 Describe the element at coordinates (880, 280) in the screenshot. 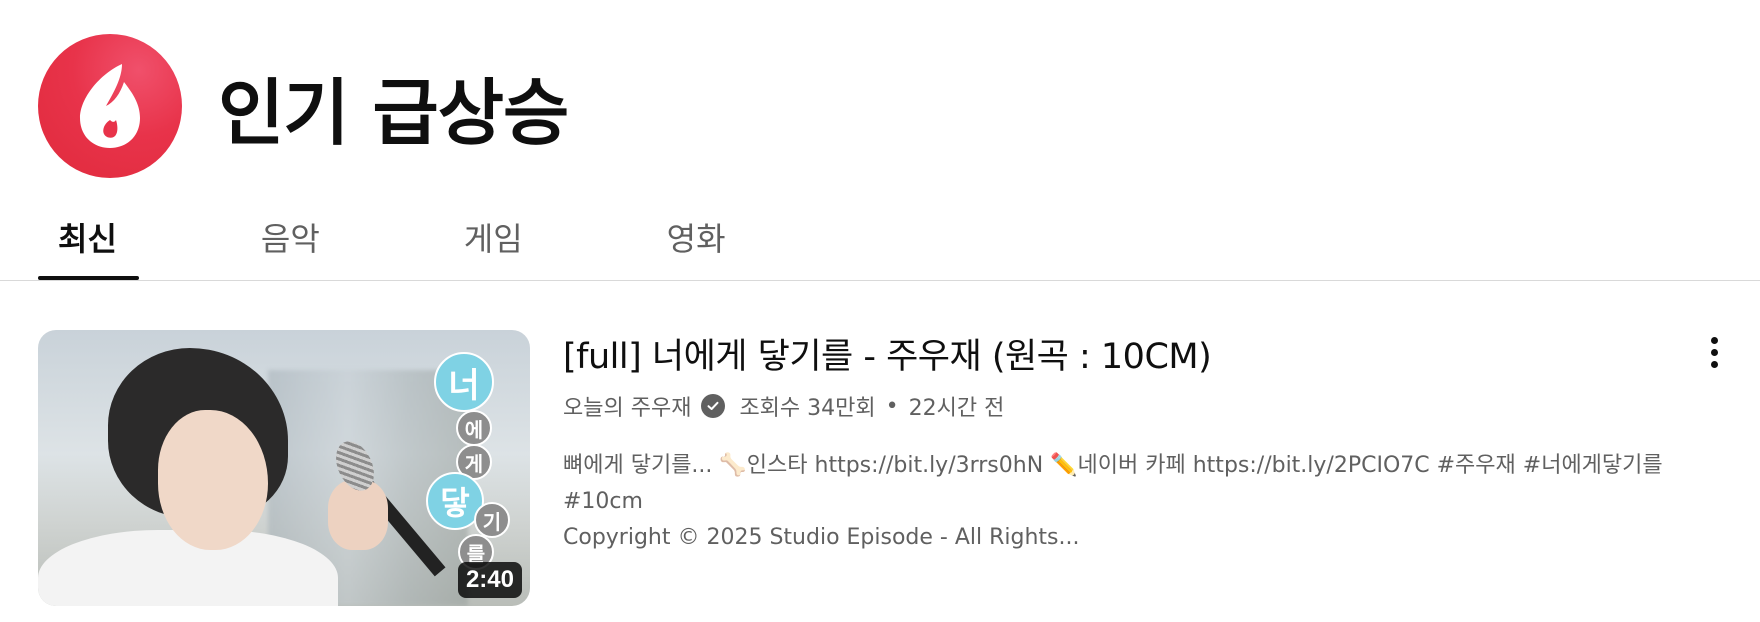

I see `tabs-divider` at that location.